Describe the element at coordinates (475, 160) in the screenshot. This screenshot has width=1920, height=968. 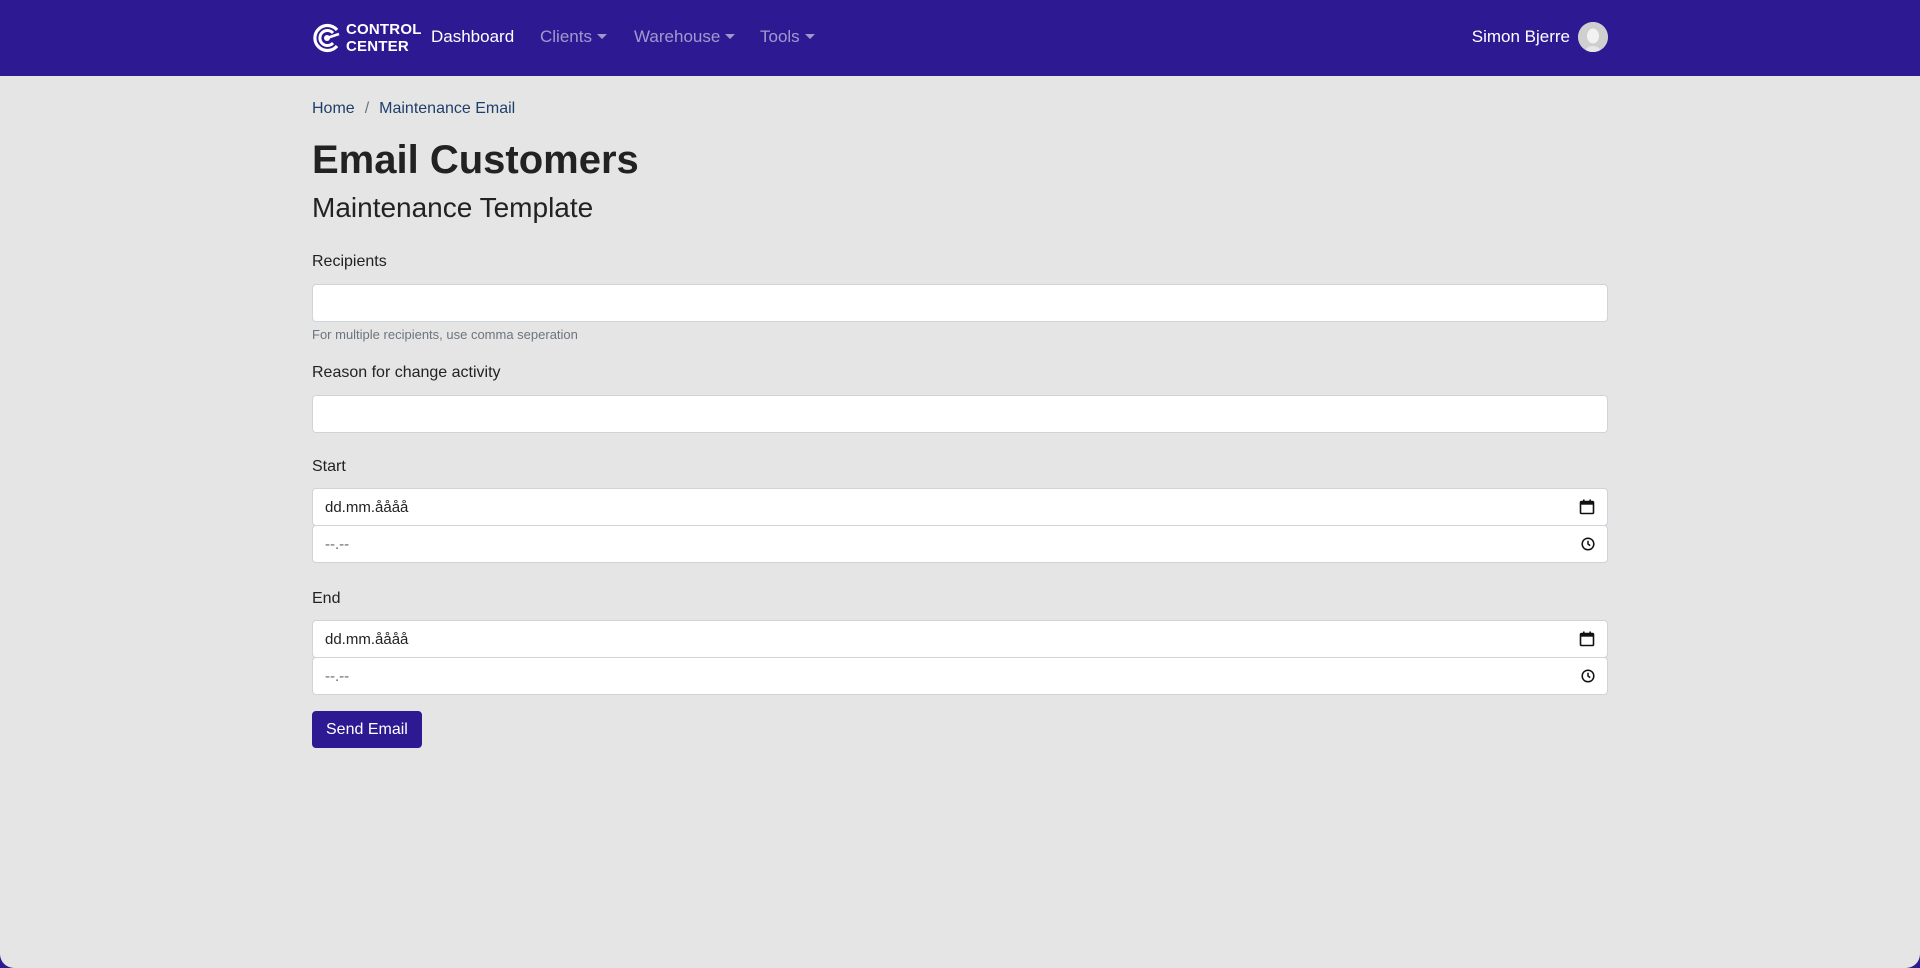
I see `page-title: Email Customers` at that location.